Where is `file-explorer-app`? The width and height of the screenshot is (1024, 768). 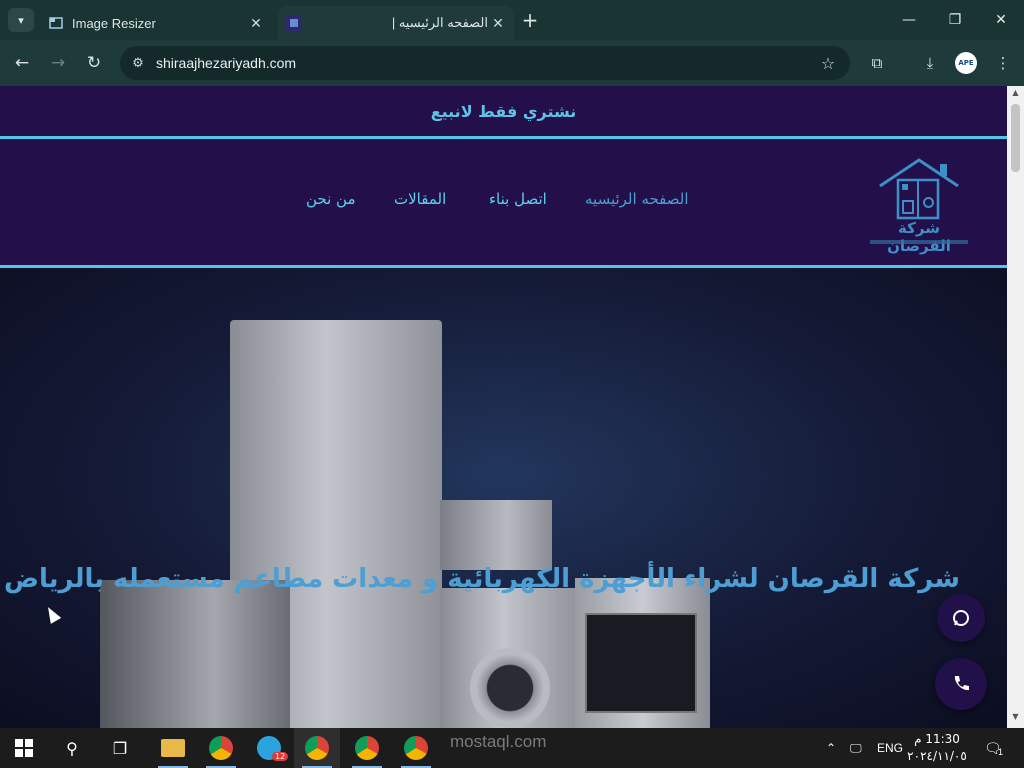 file-explorer-app is located at coordinates (173, 748).